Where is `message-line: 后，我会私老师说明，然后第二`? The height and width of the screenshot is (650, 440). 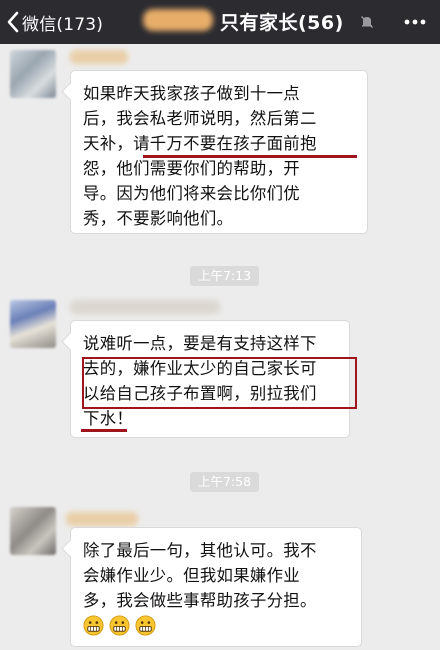 message-line: 后，我会私老师说明，然后第二 is located at coordinates (200, 118).